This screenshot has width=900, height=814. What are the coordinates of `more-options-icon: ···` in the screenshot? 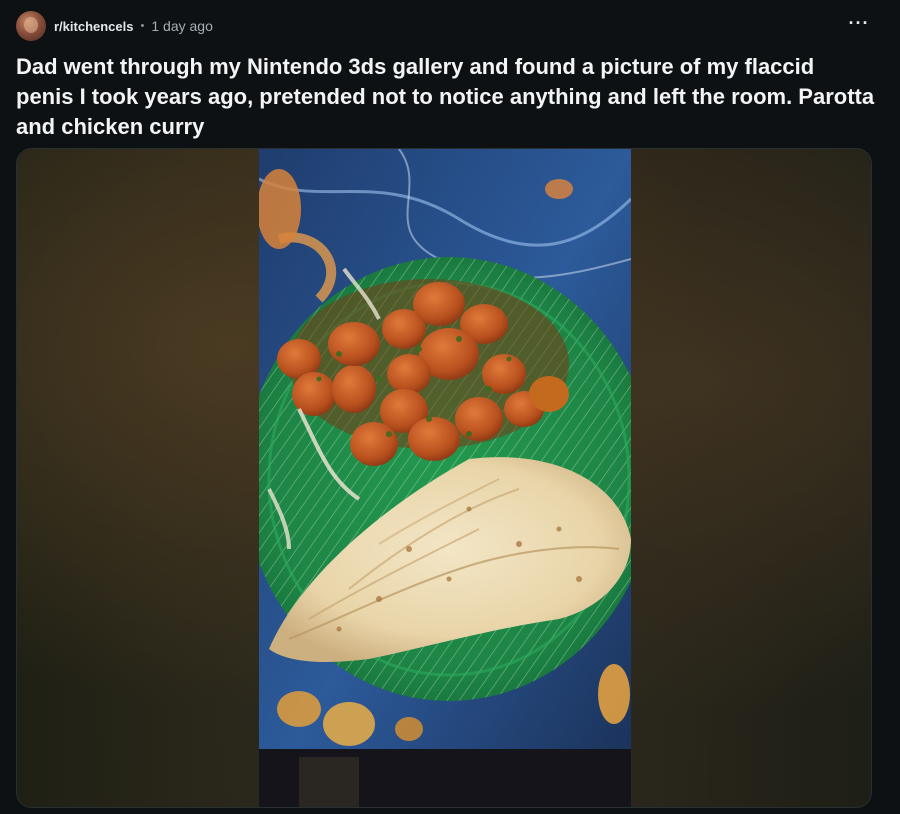 It's located at (859, 22).